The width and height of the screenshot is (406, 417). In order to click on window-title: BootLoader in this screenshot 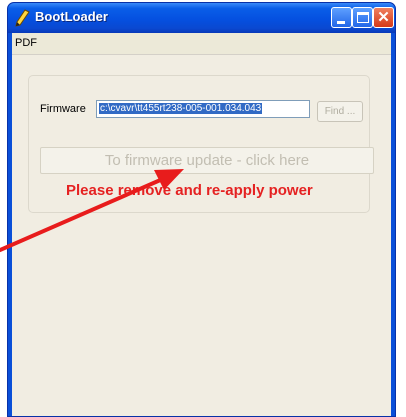, I will do `click(71, 16)`.